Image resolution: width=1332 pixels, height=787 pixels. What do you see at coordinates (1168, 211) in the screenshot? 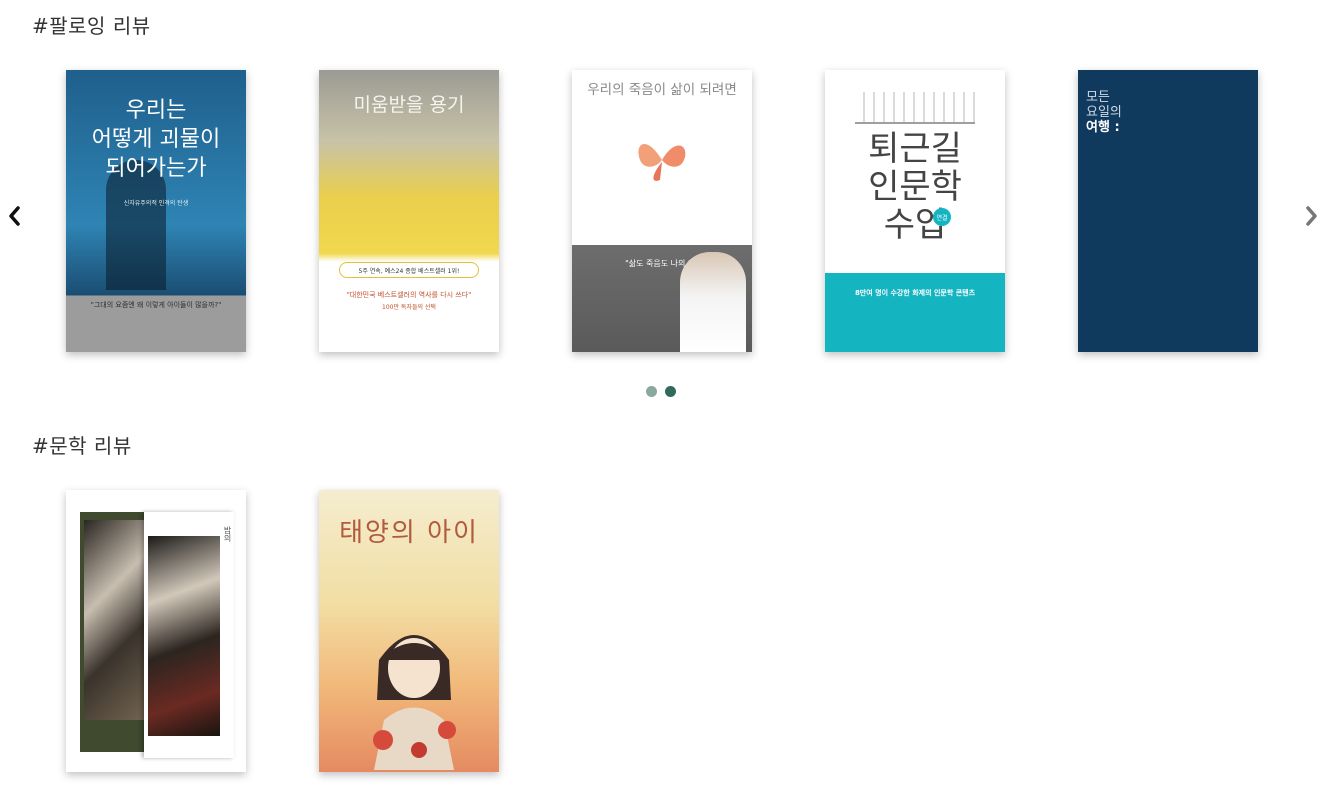
I see `book-cover-5: 모든 요일의 여행 :` at bounding box center [1168, 211].